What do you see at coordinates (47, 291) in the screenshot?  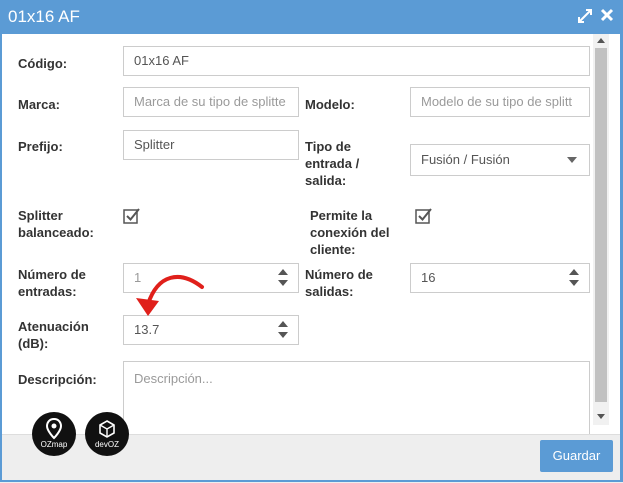 I see `entradas-label-line: entradas:` at bounding box center [47, 291].